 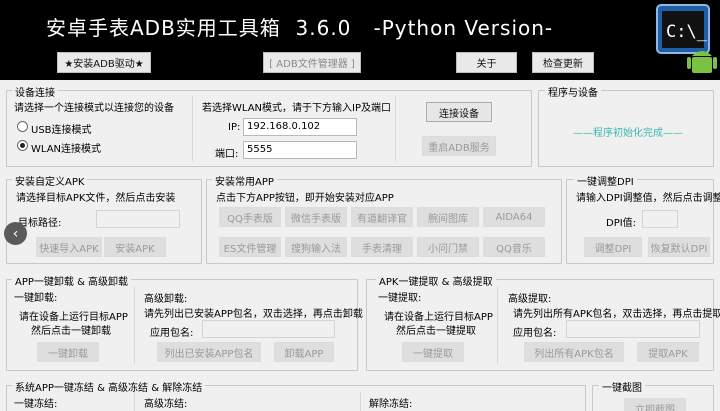 I want to click on app-button-wechat-watch: 微信手表版, so click(x=316, y=217).